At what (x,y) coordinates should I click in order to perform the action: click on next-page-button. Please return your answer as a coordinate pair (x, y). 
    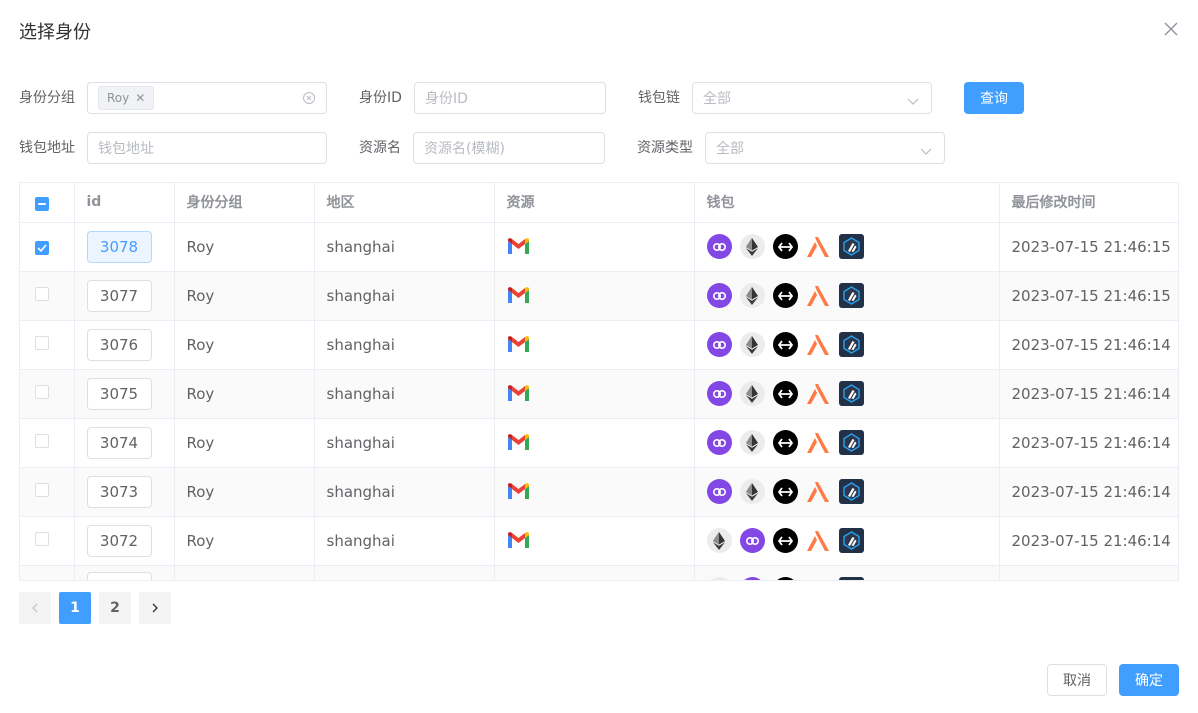
    Looking at the image, I should click on (155, 608).